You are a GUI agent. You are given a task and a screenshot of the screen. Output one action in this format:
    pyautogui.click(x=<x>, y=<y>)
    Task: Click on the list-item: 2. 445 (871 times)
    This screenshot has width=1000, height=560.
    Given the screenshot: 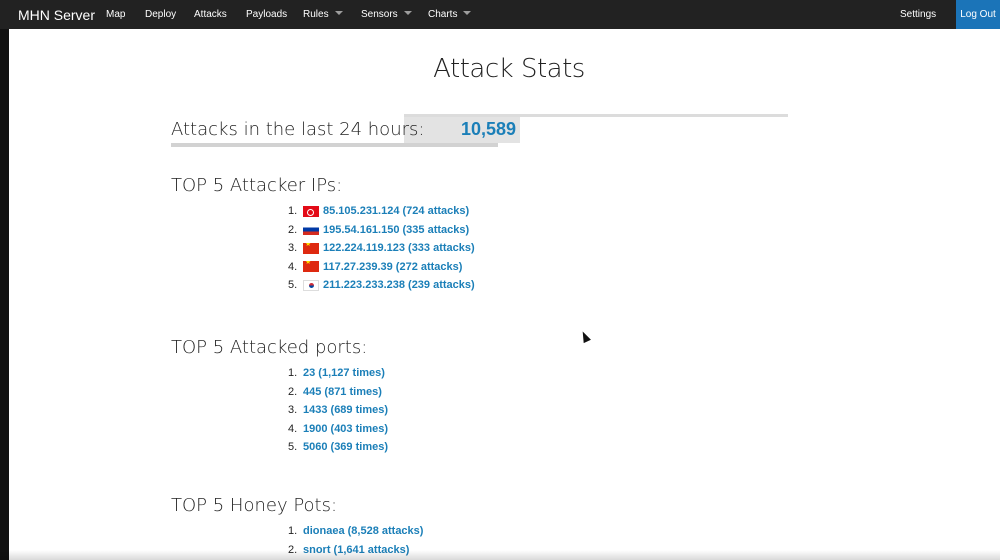 What is the action you would take?
    pyautogui.click(x=338, y=392)
    